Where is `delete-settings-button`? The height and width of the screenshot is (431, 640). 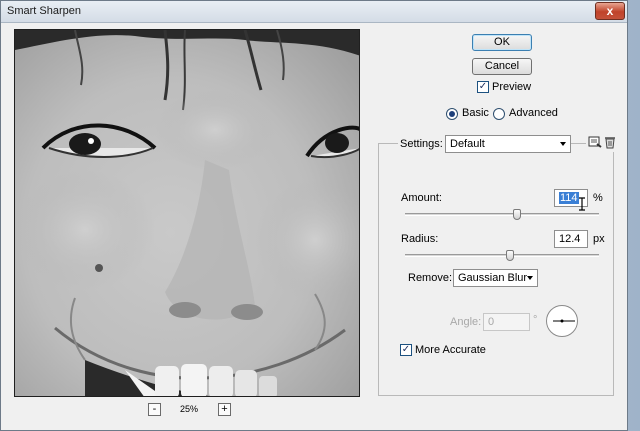
delete-settings-button is located at coordinates (610, 143).